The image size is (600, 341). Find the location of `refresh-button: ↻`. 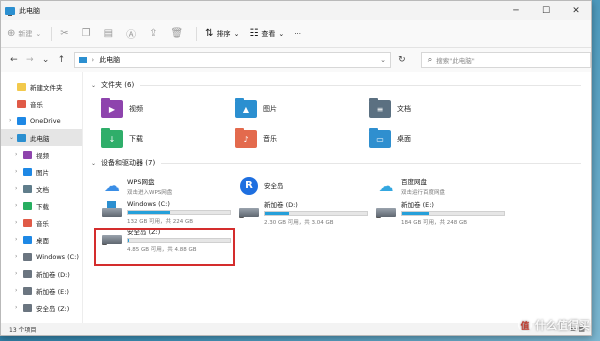

refresh-button: ↻ is located at coordinates (402, 60).